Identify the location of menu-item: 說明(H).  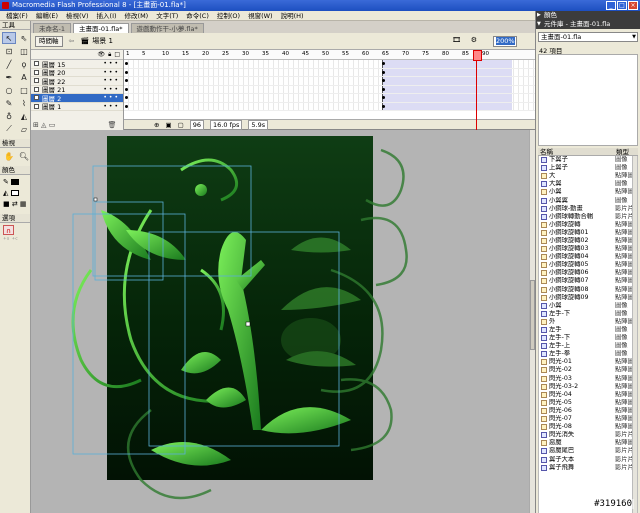
(292, 16).